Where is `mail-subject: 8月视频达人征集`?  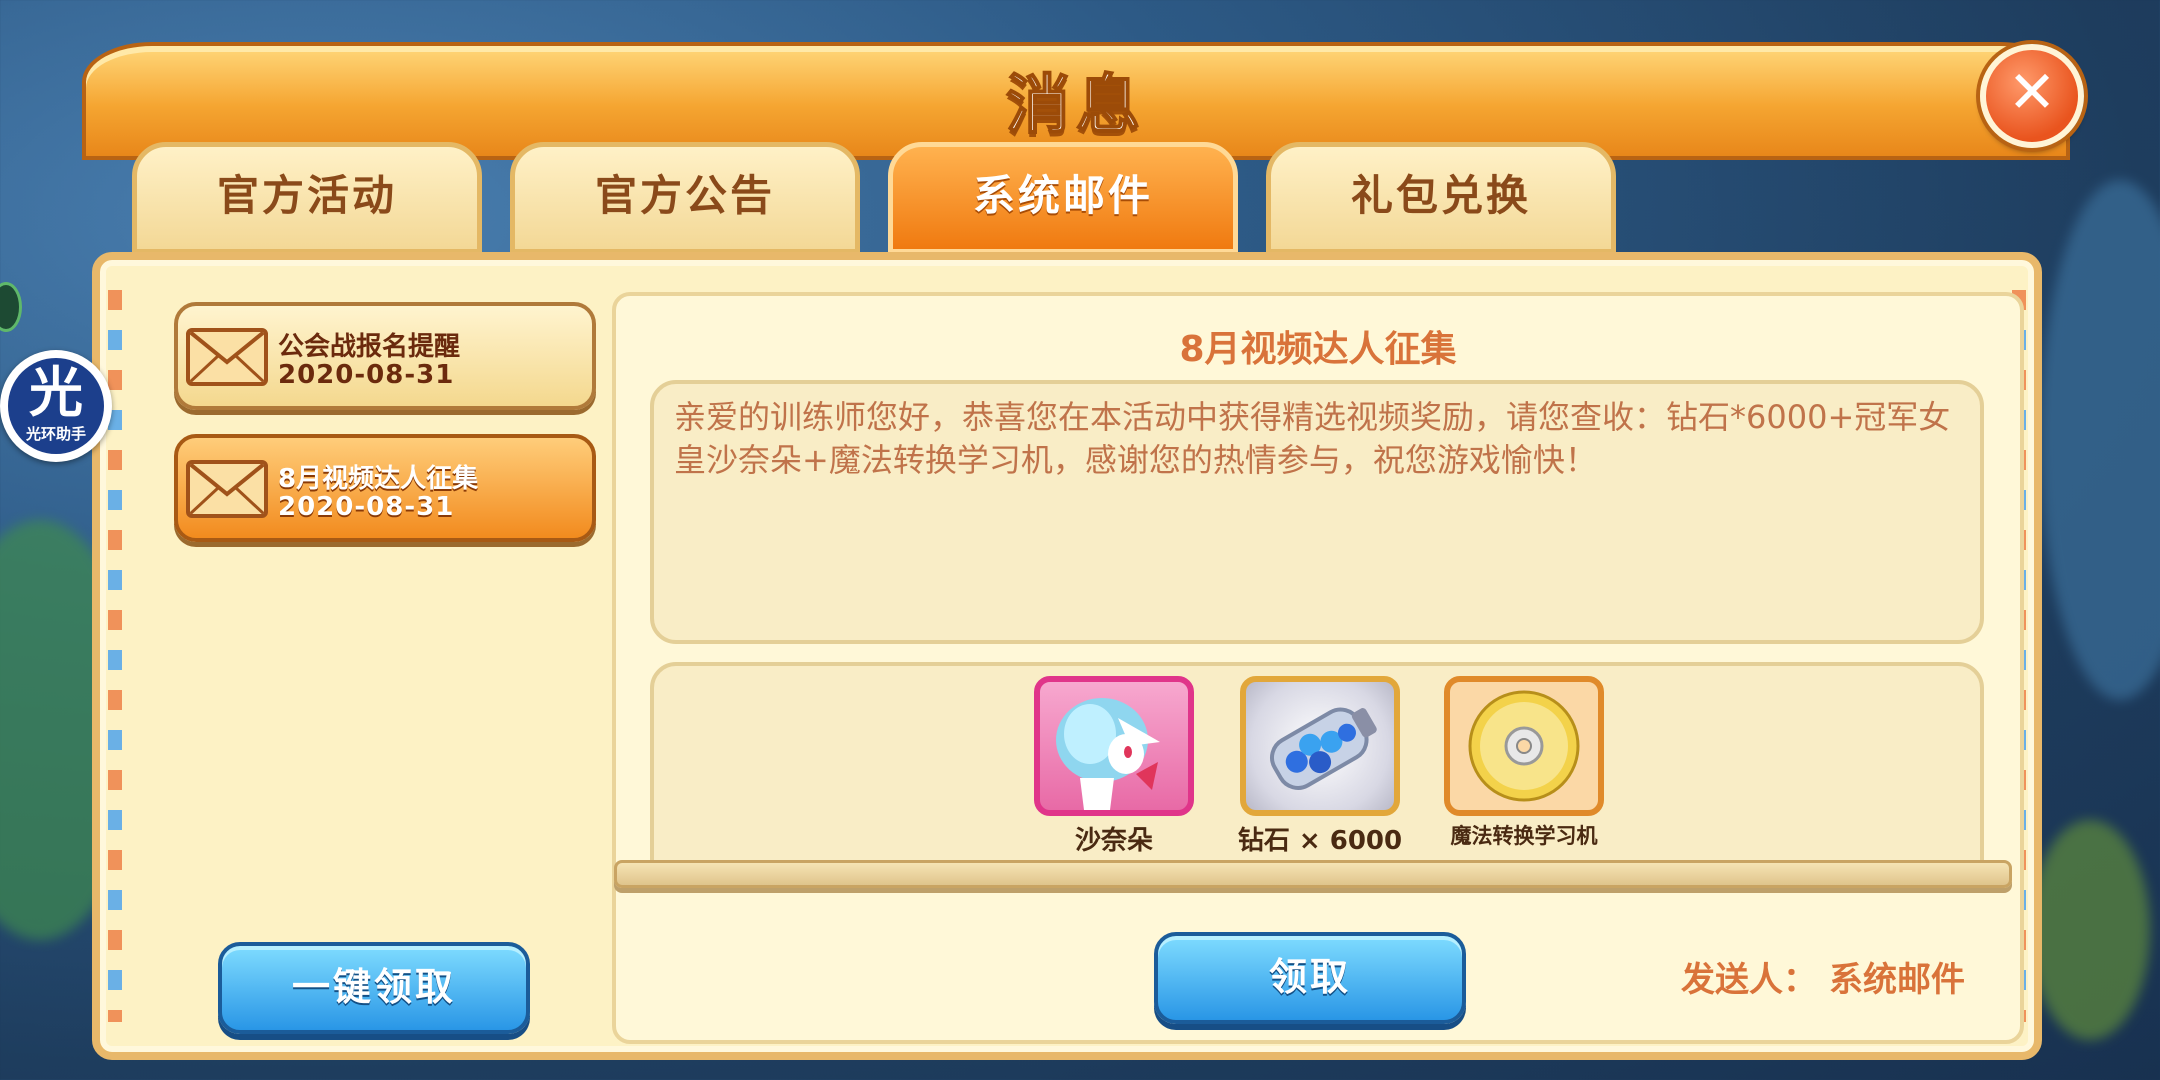 mail-subject: 8月视频达人征集 is located at coordinates (378, 479).